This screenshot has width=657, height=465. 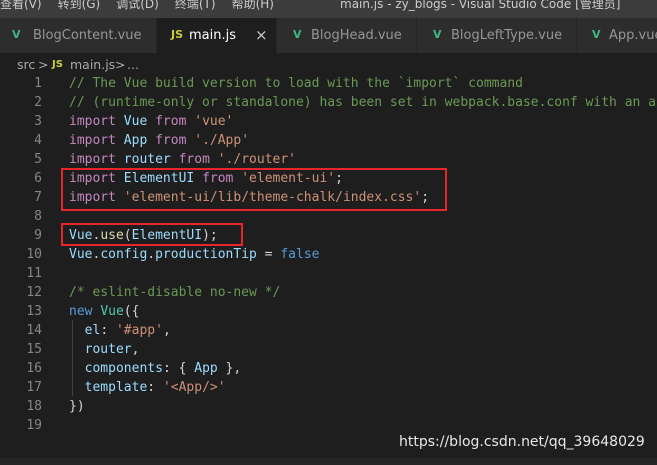 I want to click on code-line: 5 import router from './router', so click(x=328, y=159).